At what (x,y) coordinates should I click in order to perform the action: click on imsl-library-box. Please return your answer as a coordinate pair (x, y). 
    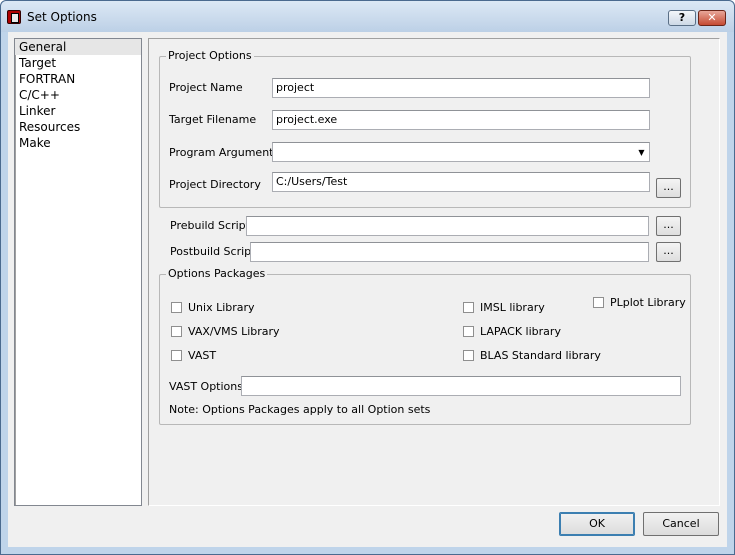
    Looking at the image, I should click on (468, 307).